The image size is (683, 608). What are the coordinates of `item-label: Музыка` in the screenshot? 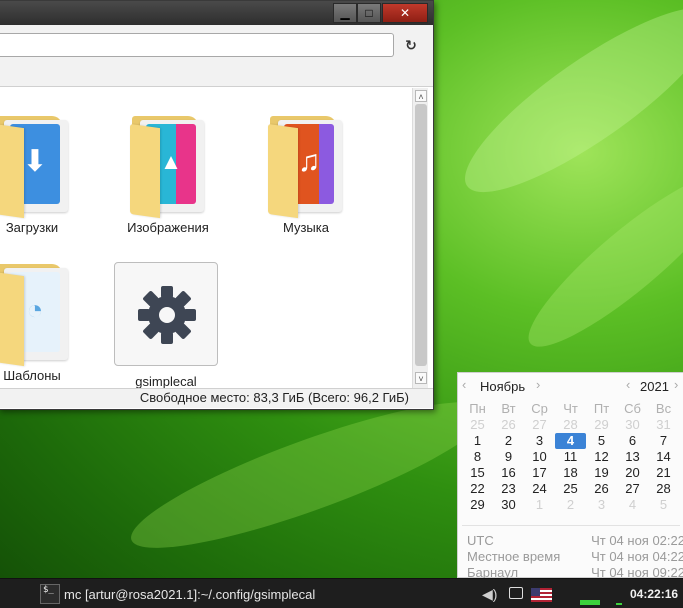 It's located at (306, 227).